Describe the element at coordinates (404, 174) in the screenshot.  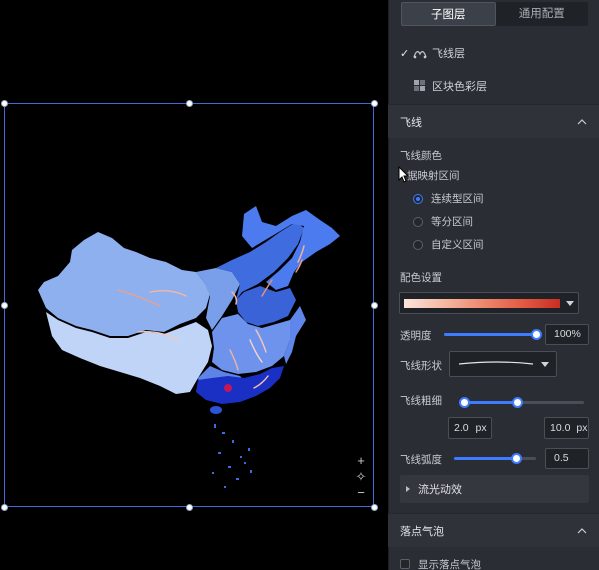
I see `mouse-cursor-icon` at that location.